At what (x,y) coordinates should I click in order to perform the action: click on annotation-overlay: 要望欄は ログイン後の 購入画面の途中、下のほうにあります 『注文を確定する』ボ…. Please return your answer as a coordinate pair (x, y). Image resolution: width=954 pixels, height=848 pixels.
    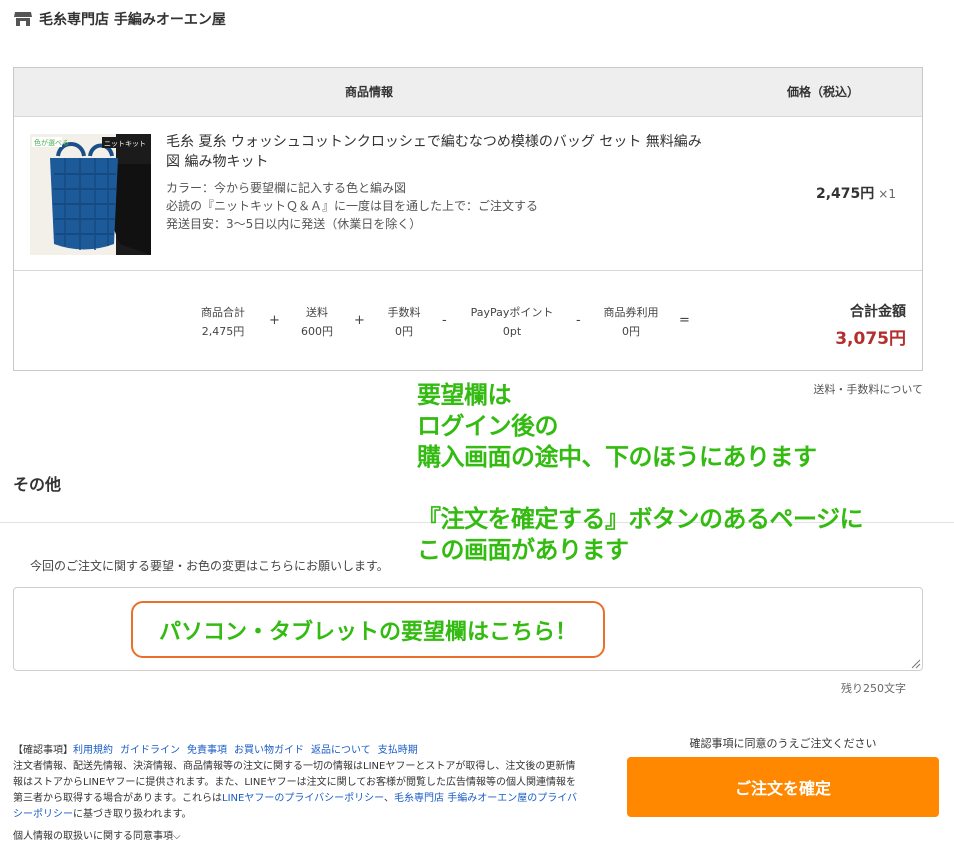
    Looking at the image, I should click on (682, 473).